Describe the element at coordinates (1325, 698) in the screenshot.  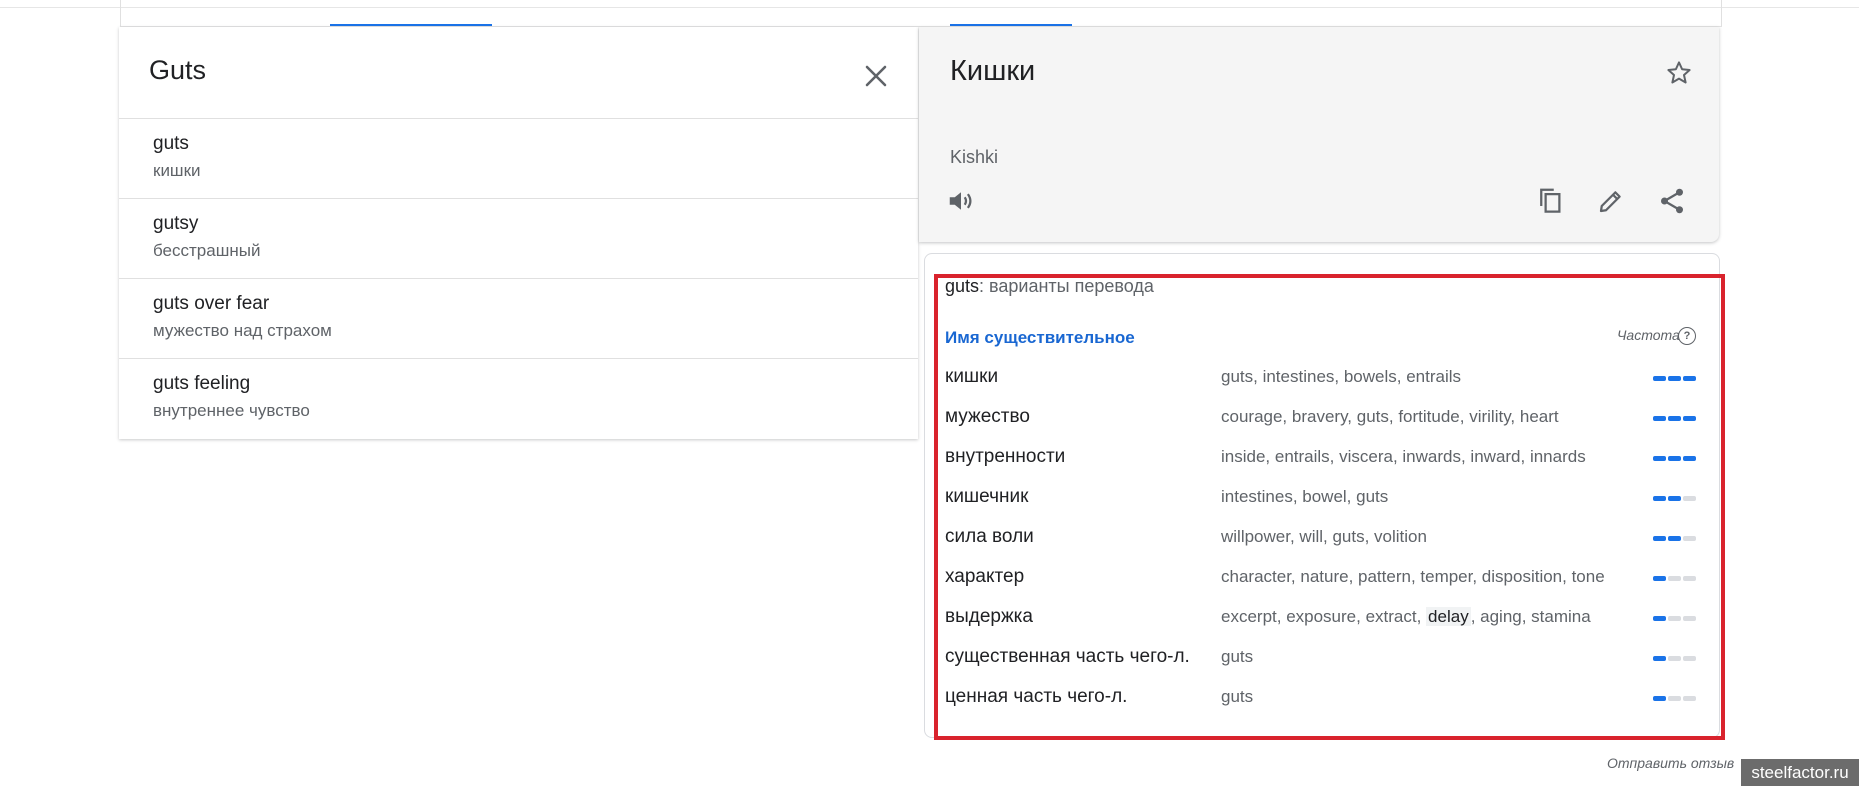
I see `dictionary-row: ценная часть чего-л. guts` at that location.